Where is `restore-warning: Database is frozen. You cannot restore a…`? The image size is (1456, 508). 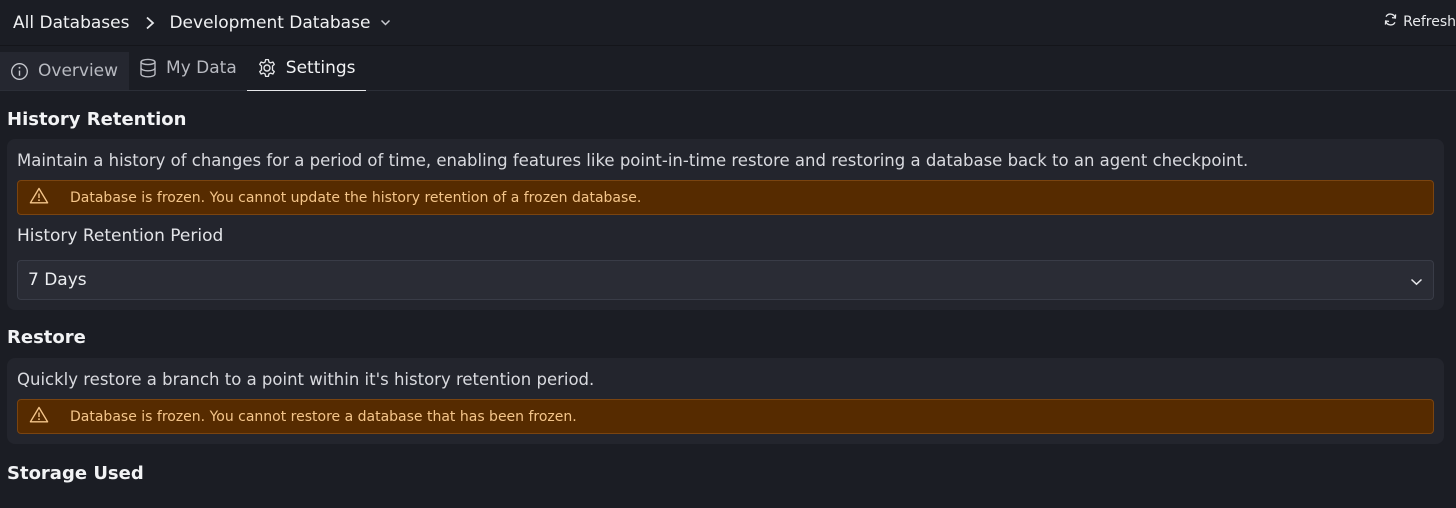 restore-warning: Database is frozen. You cannot restore a… is located at coordinates (725, 416).